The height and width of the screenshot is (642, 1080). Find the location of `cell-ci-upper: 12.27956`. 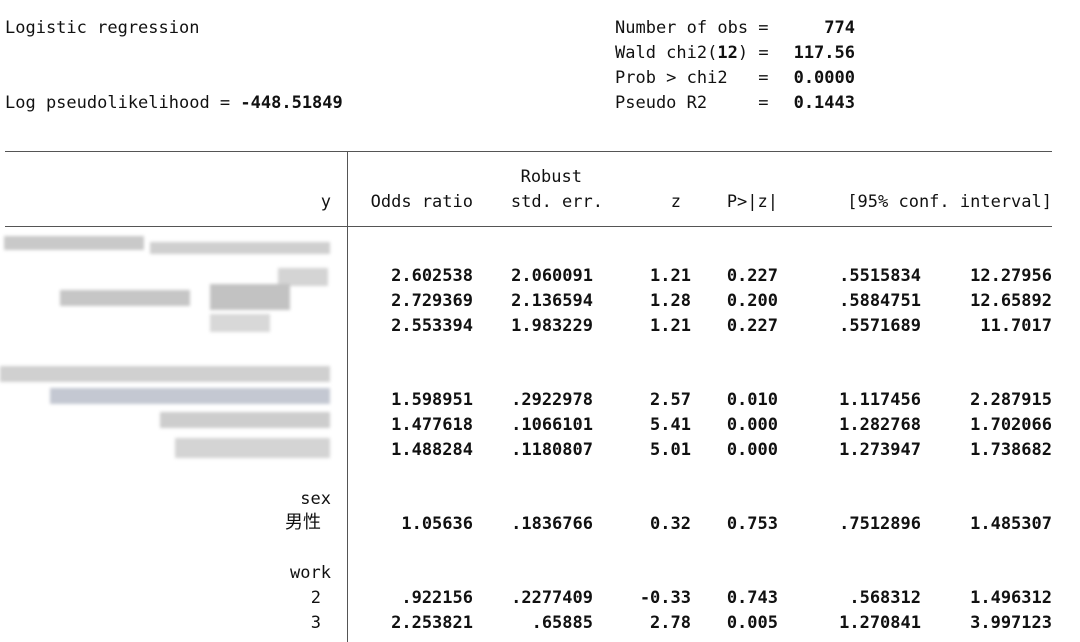

cell-ci-upper: 12.27956 is located at coordinates (1011, 276).